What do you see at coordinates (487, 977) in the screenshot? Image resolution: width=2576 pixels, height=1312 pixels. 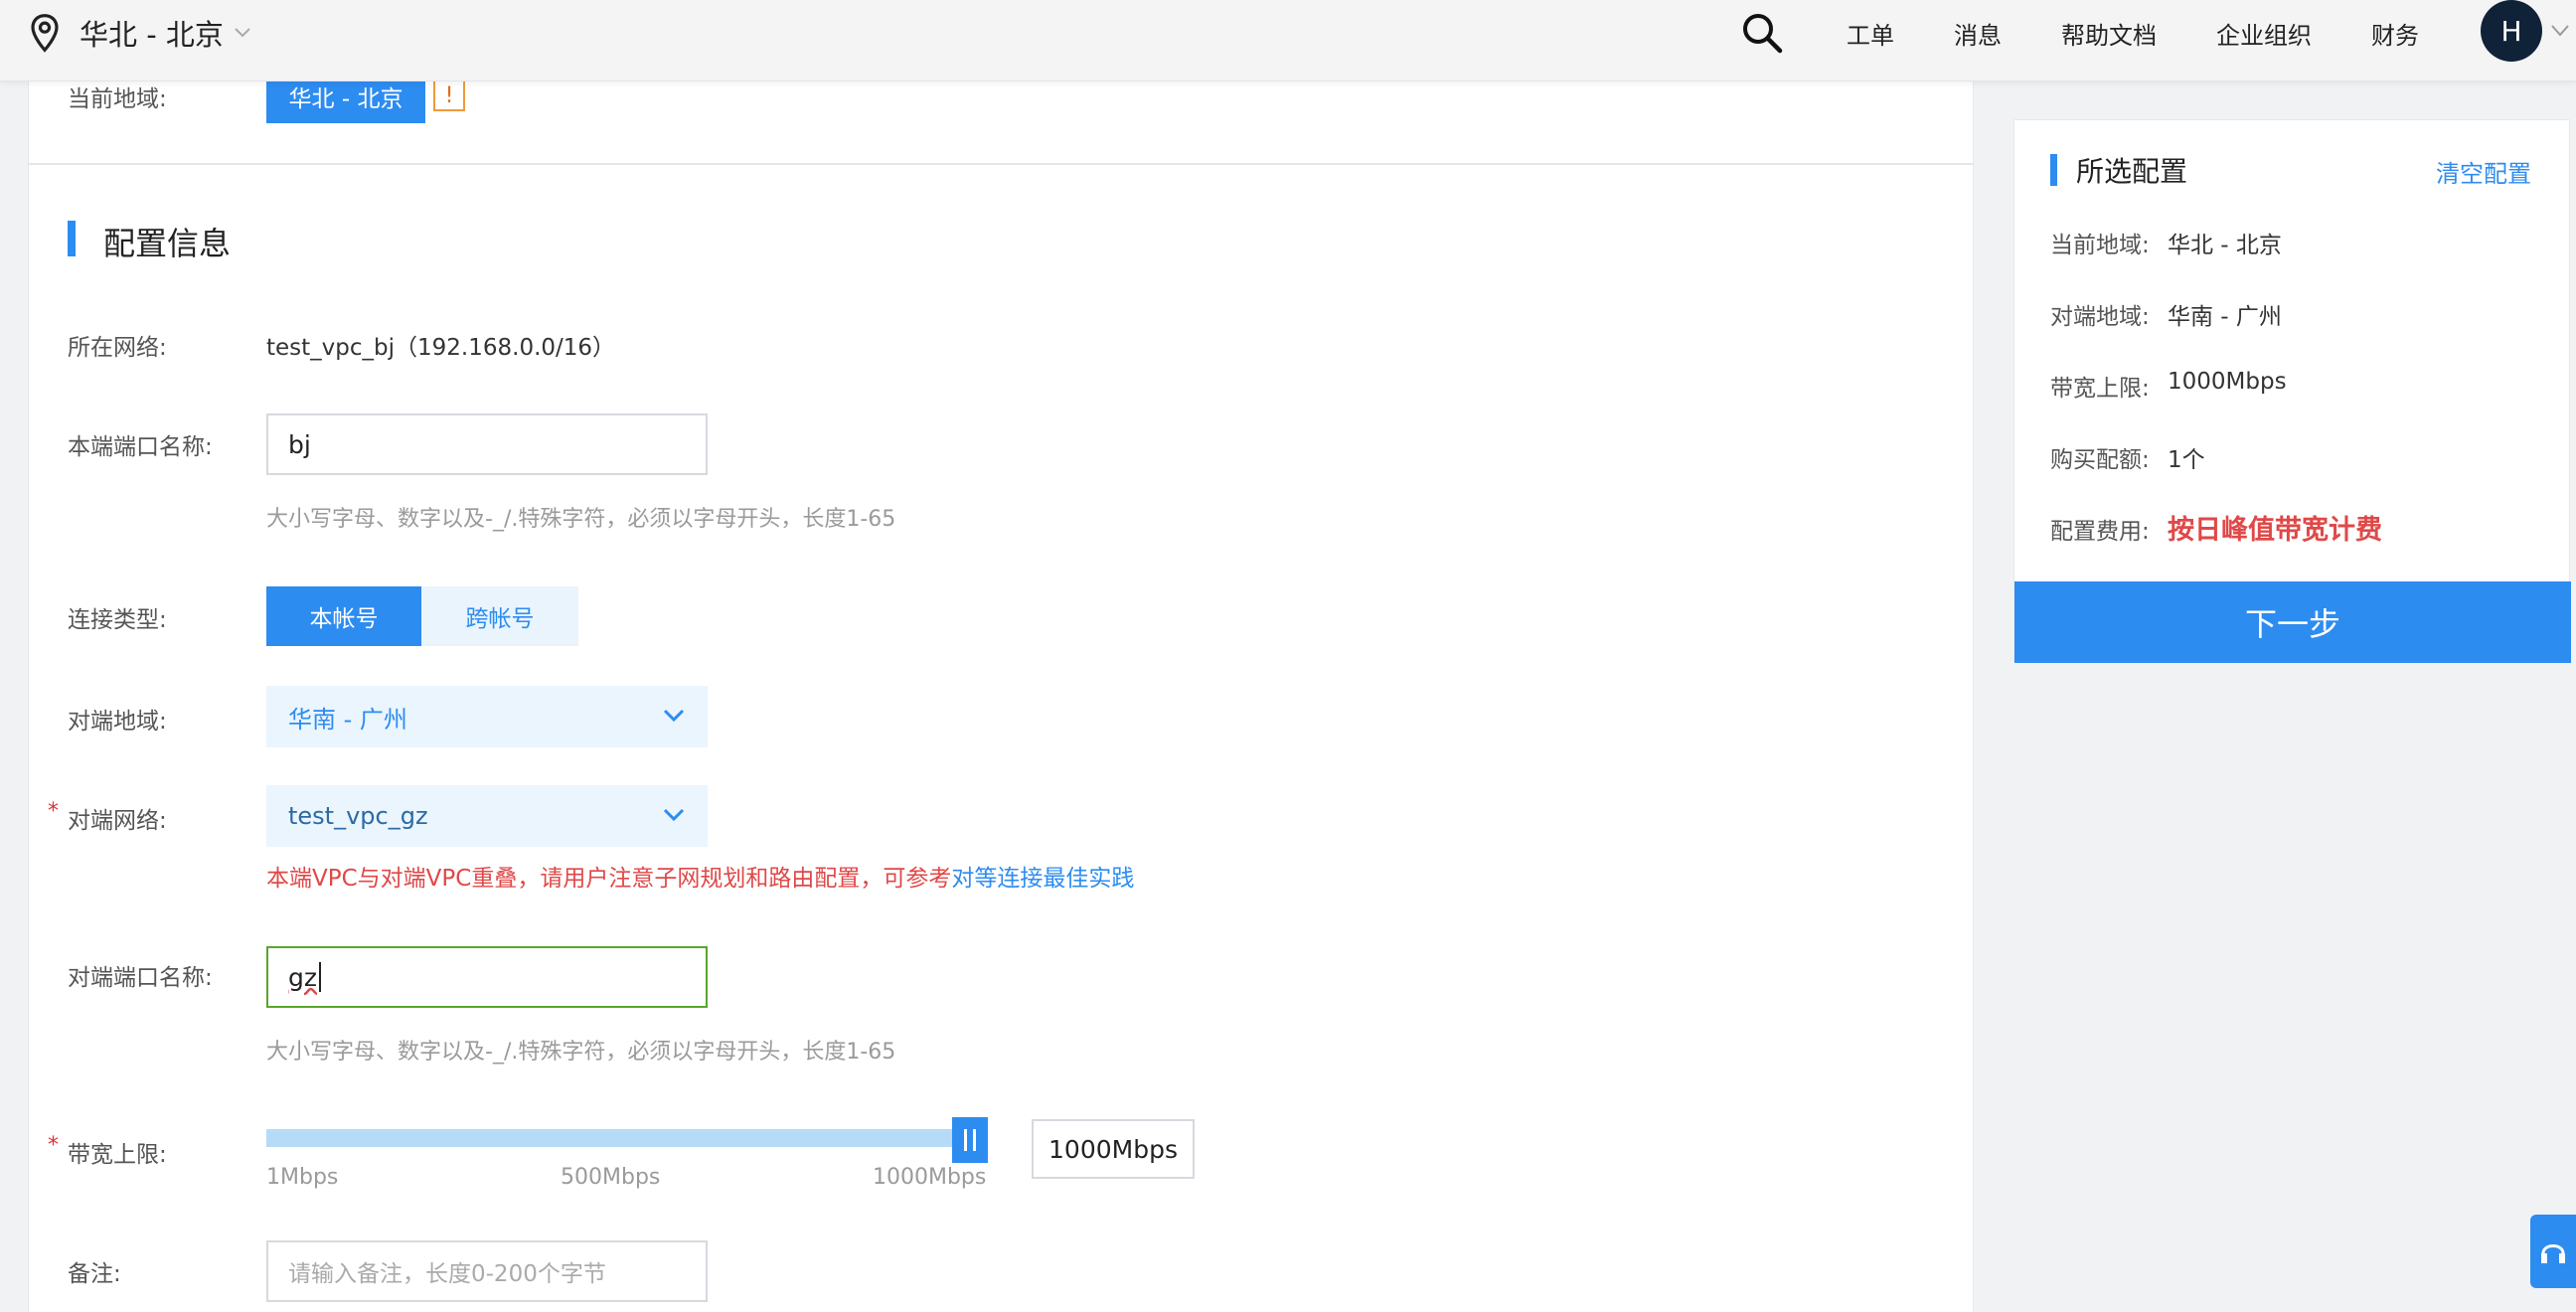 I see `peer-port-input: gz` at bounding box center [487, 977].